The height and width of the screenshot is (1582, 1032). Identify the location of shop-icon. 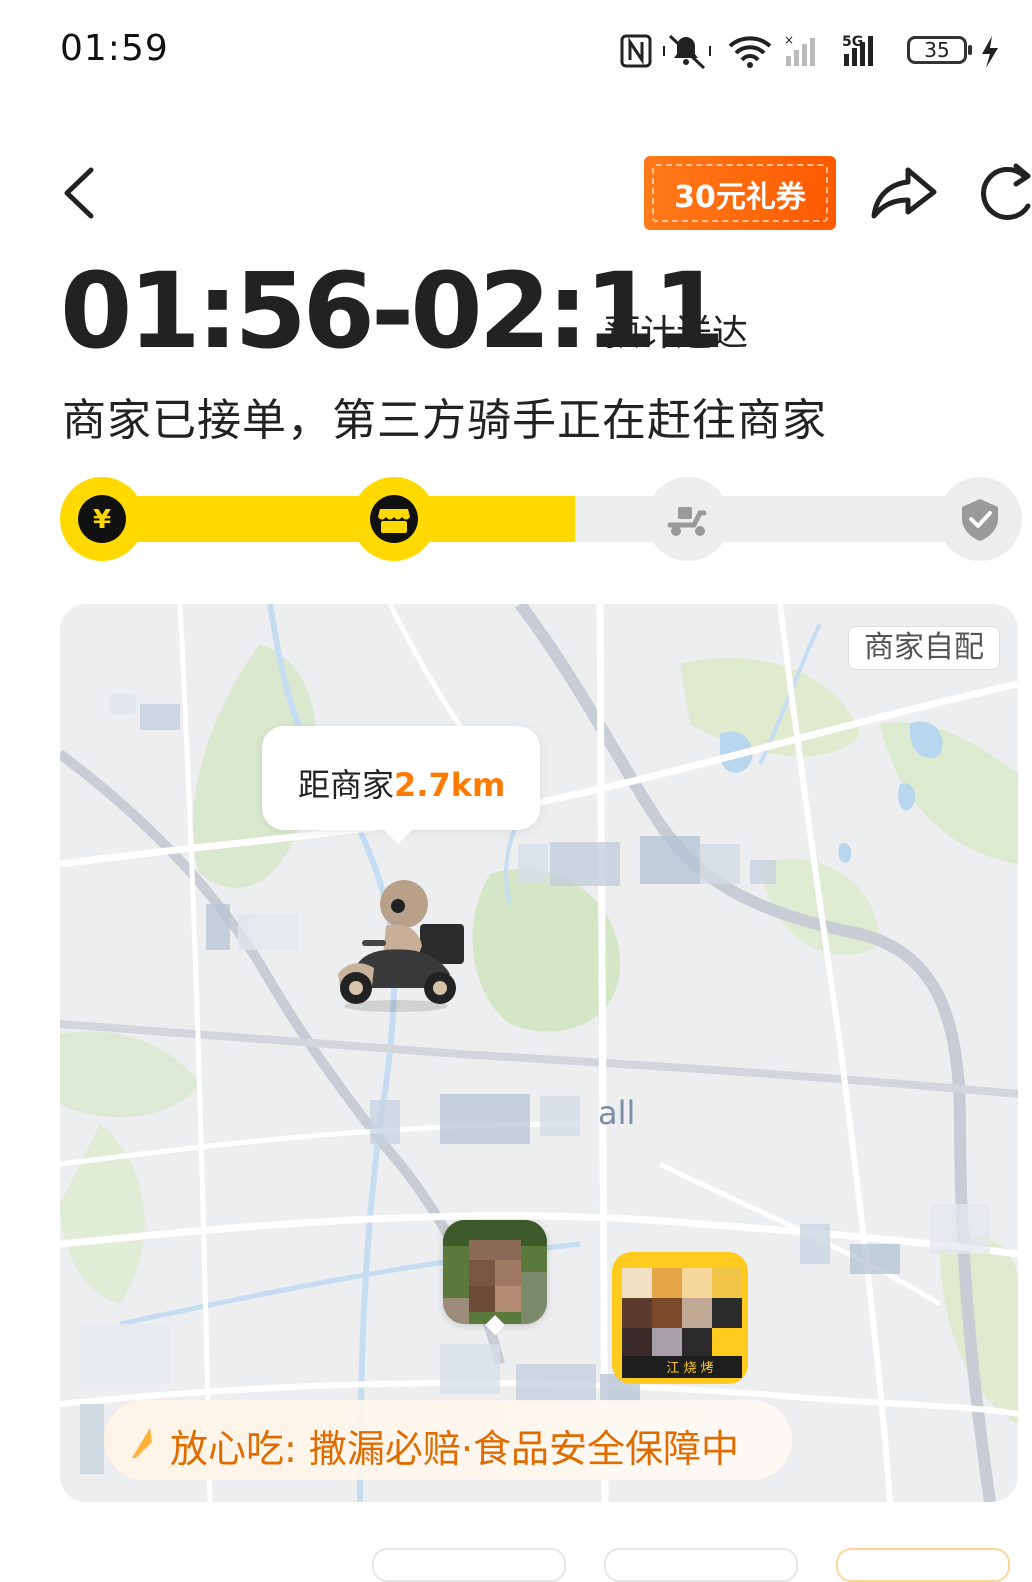
(394, 519).